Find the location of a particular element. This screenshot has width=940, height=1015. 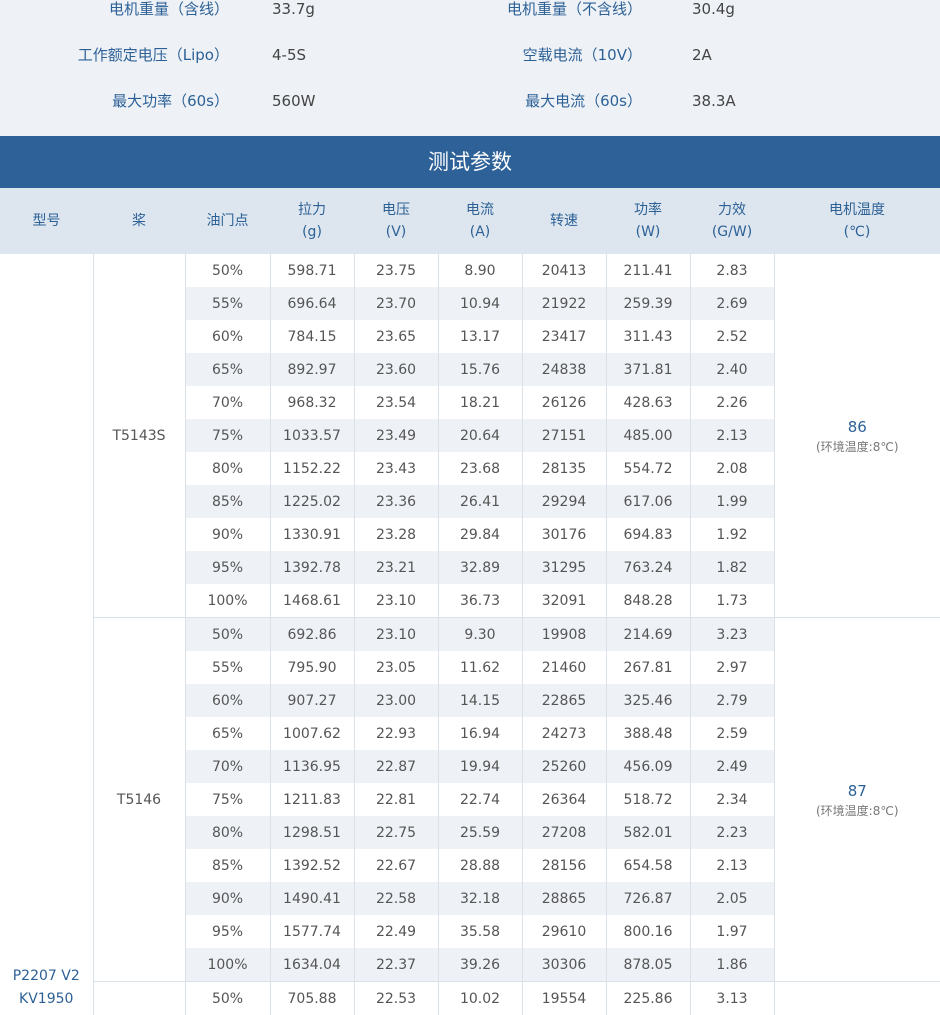

temperature-value: 87 is located at coordinates (857, 791).